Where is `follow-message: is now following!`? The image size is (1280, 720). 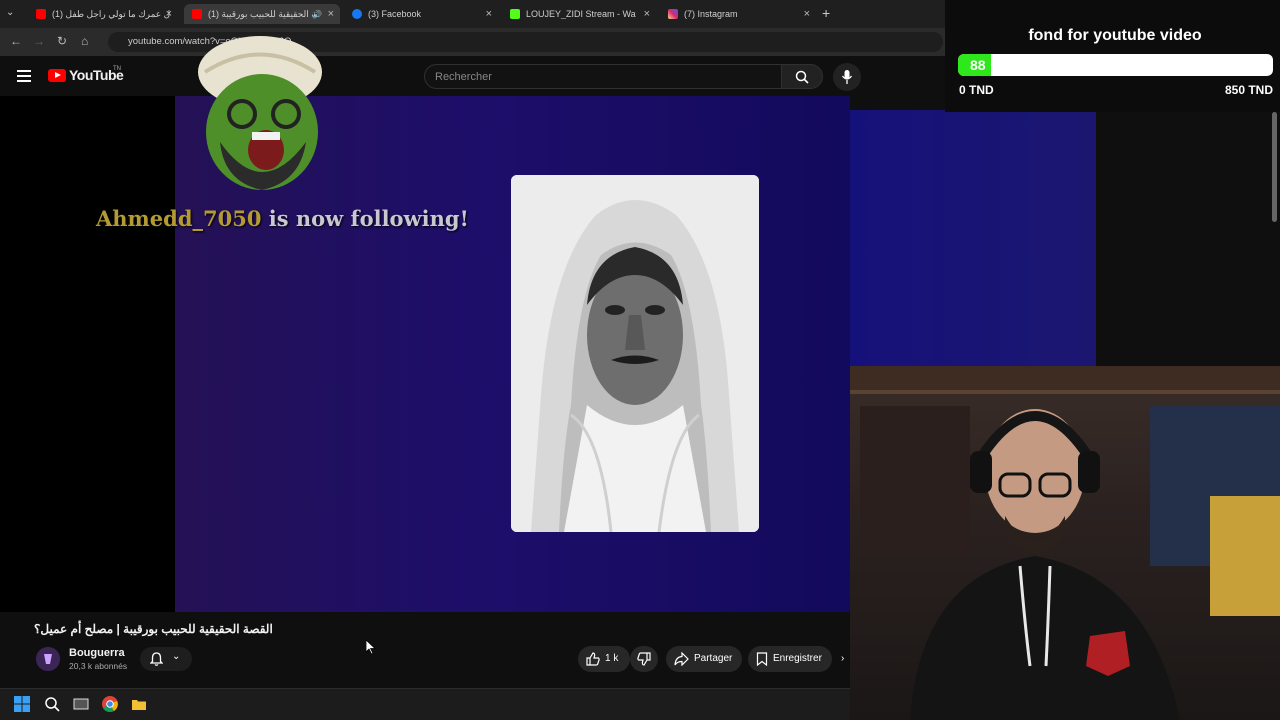
follow-message: is now following! is located at coordinates (365, 218).